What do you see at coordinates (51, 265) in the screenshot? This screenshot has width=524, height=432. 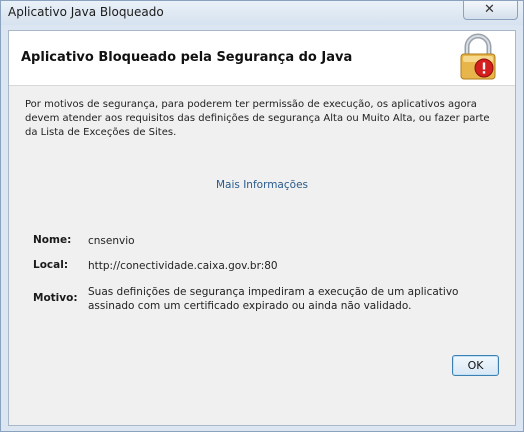 I see `location-label: Local:` at bounding box center [51, 265].